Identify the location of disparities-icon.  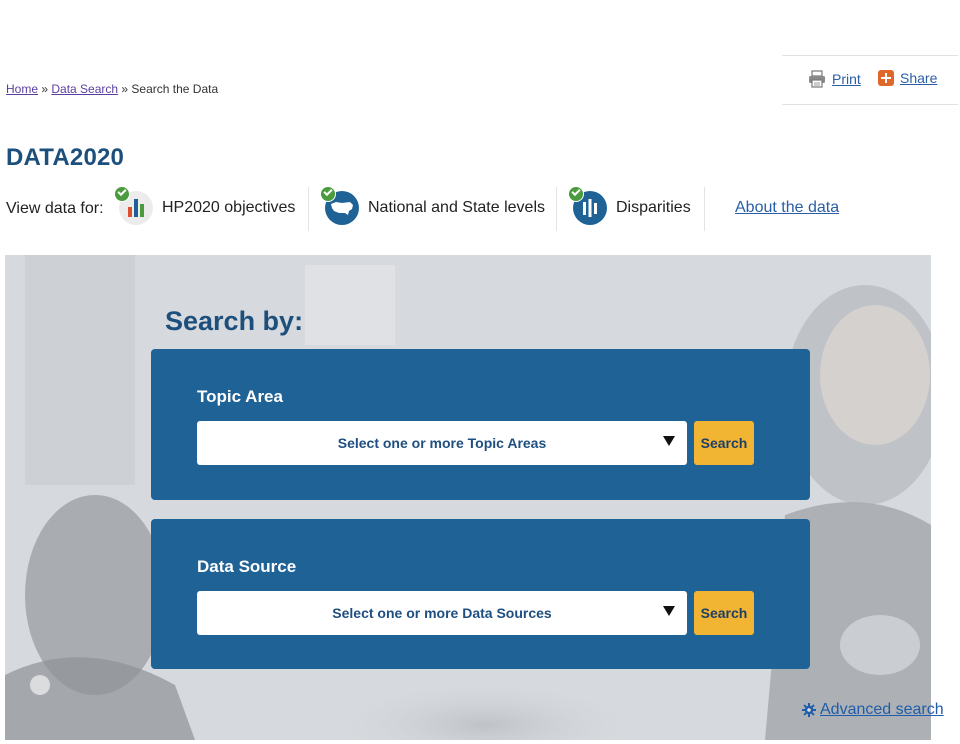
(588, 206).